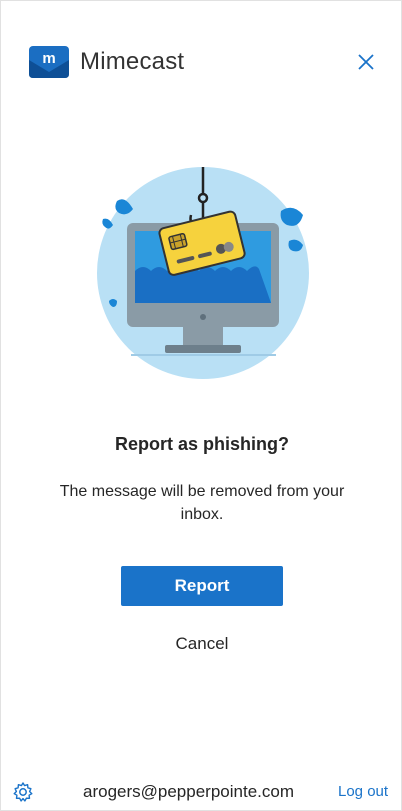 The height and width of the screenshot is (811, 402). Describe the element at coordinates (363, 791) in the screenshot. I see `logout-link: Log out` at that location.